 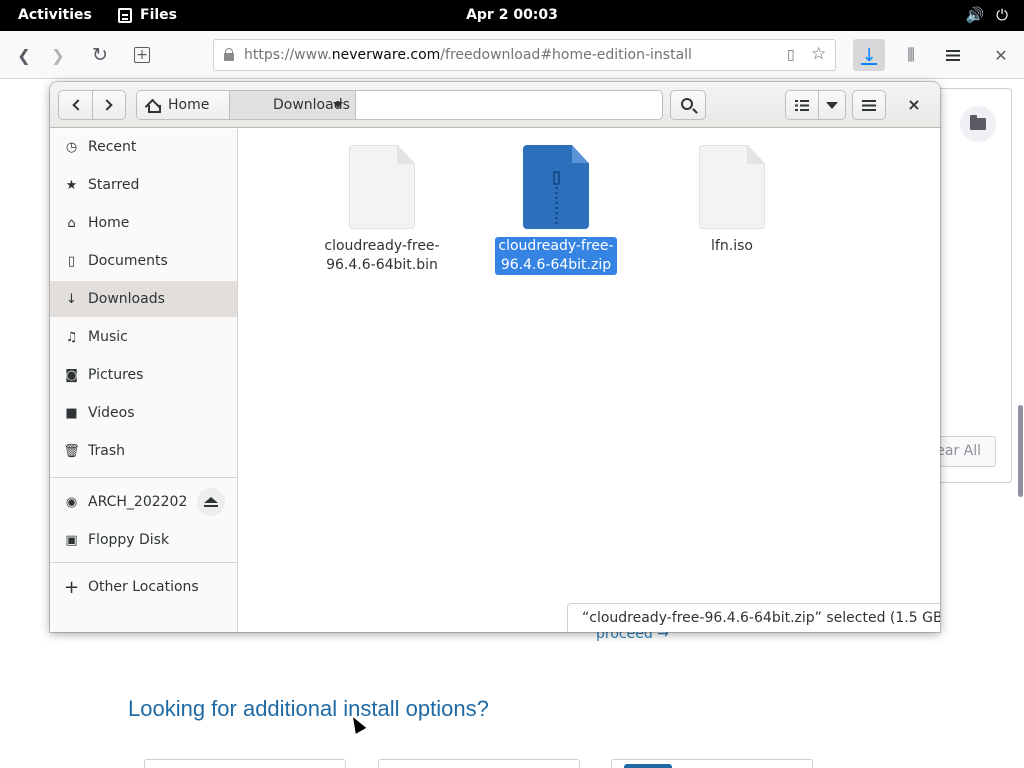 What do you see at coordinates (138, 502) in the screenshot?
I see `sidebar-item-label: ARCH_202202` at bounding box center [138, 502].